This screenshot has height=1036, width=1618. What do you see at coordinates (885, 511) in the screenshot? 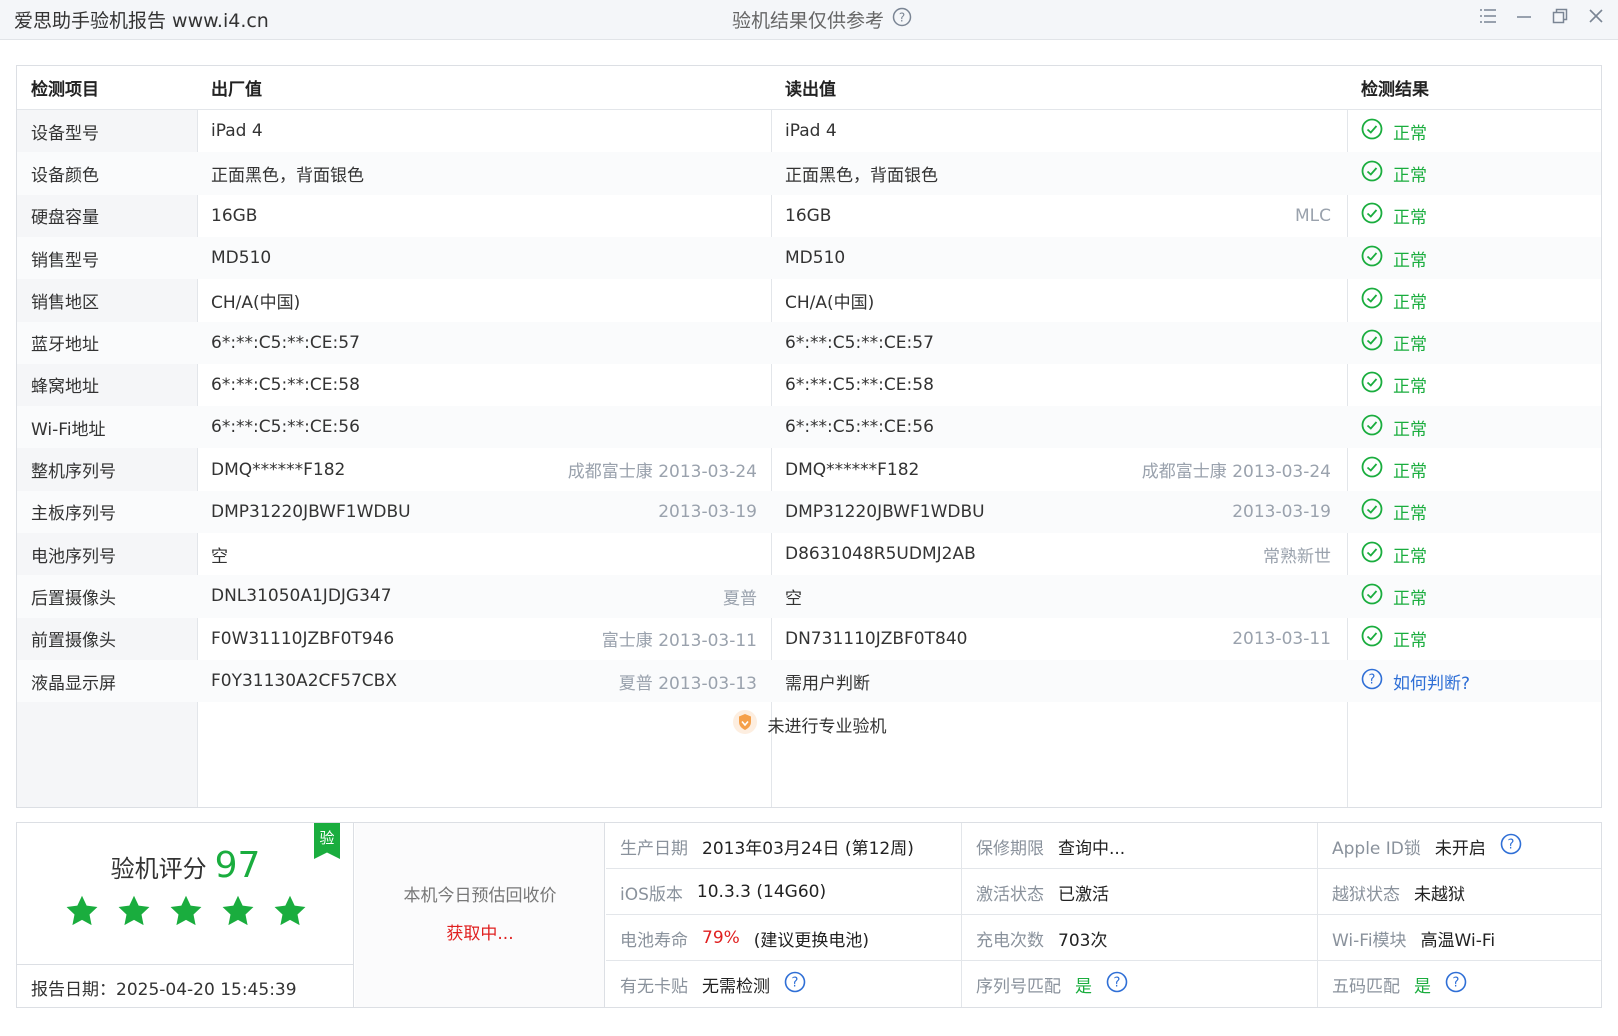
I see `read-value: DMP31220JBWF1WDBU` at bounding box center [885, 511].